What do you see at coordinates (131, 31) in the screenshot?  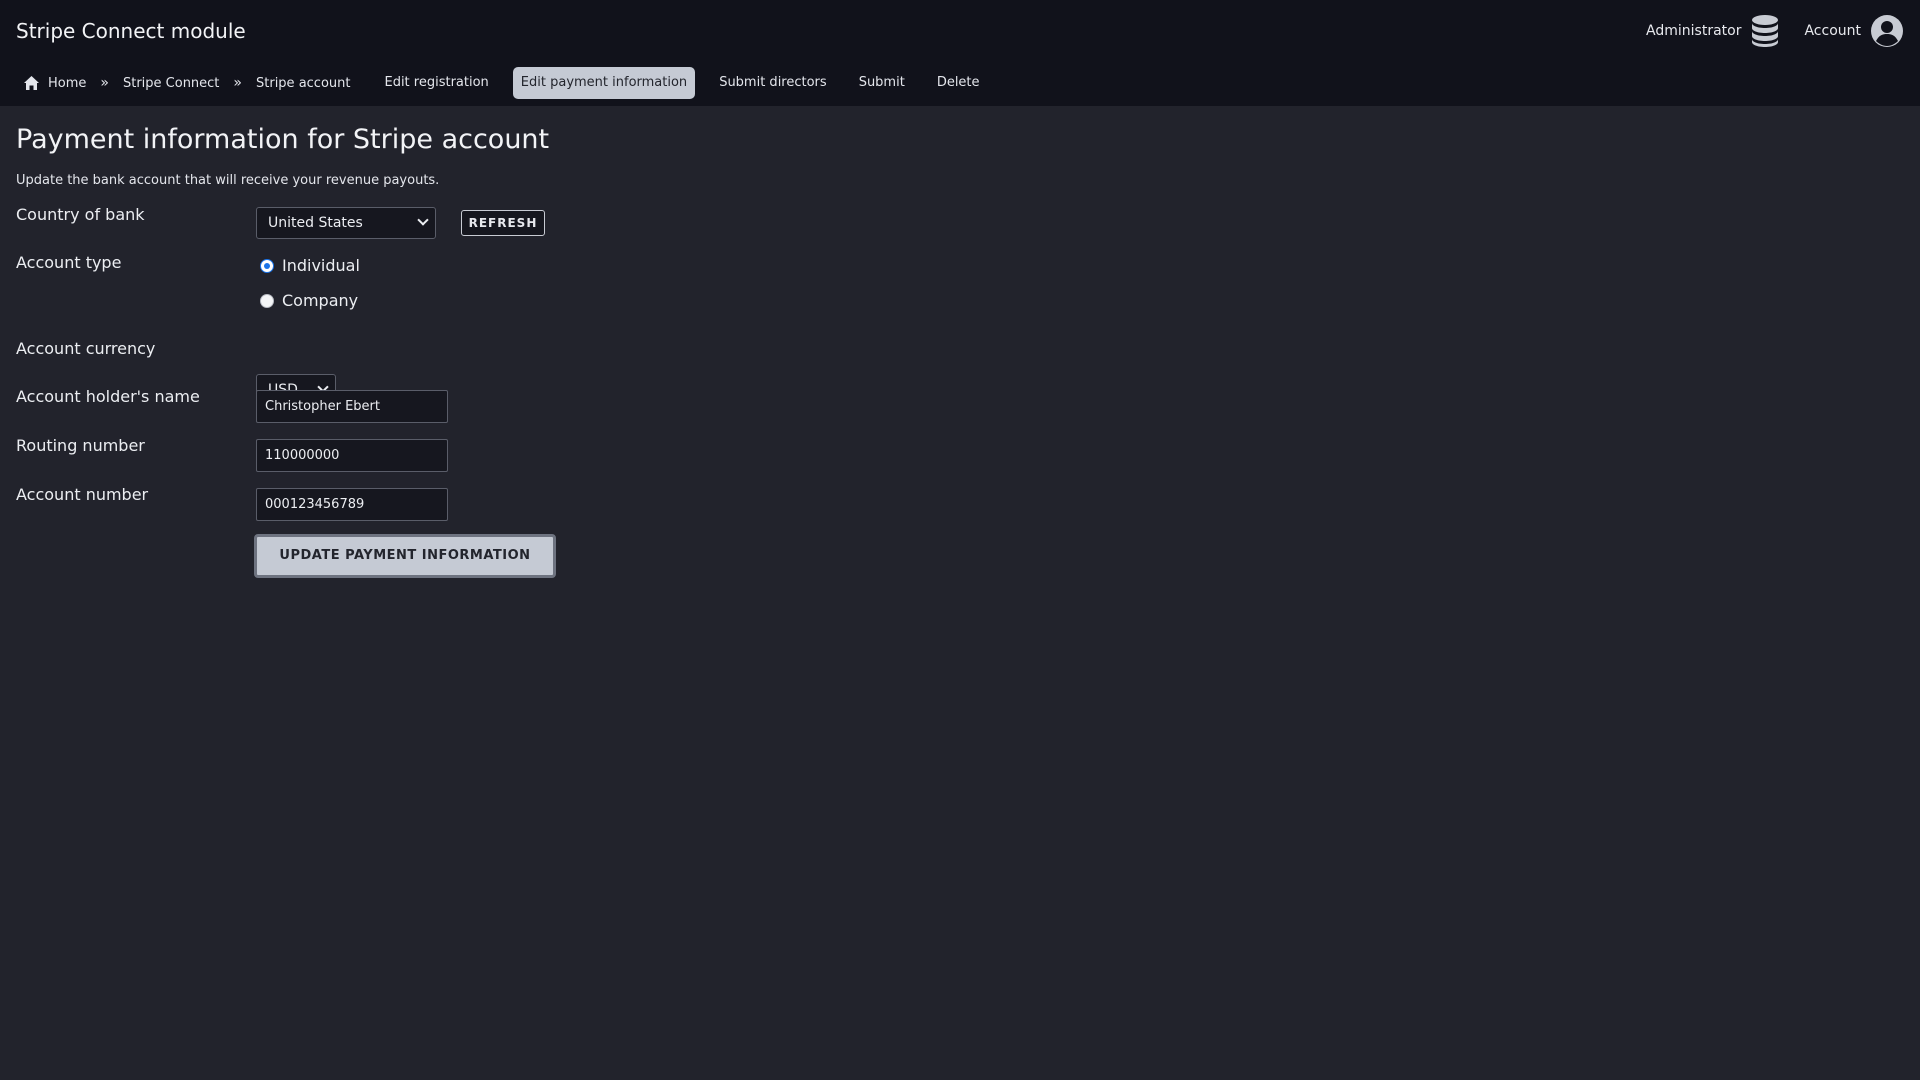 I see `app-title: Stripe Connect module` at bounding box center [131, 31].